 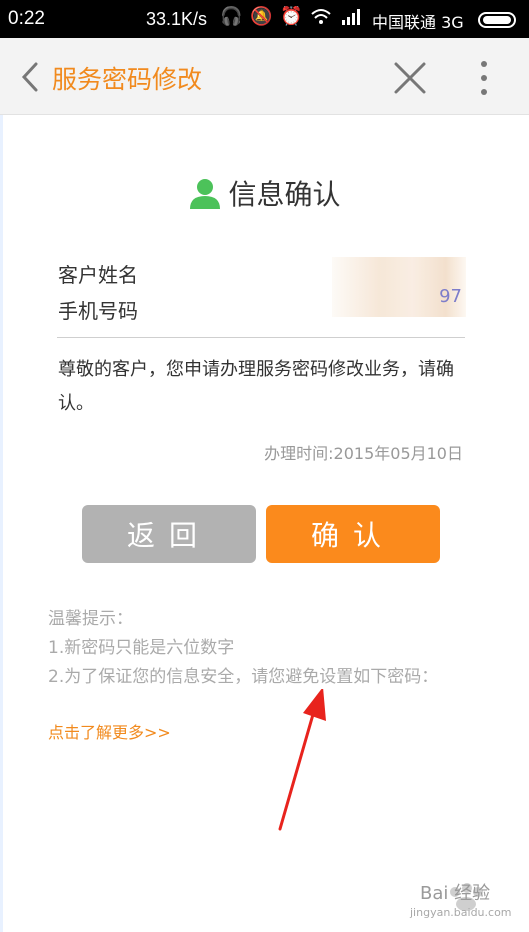 I want to click on handle-time: 办理时间:2015年05月10日, so click(x=363, y=453).